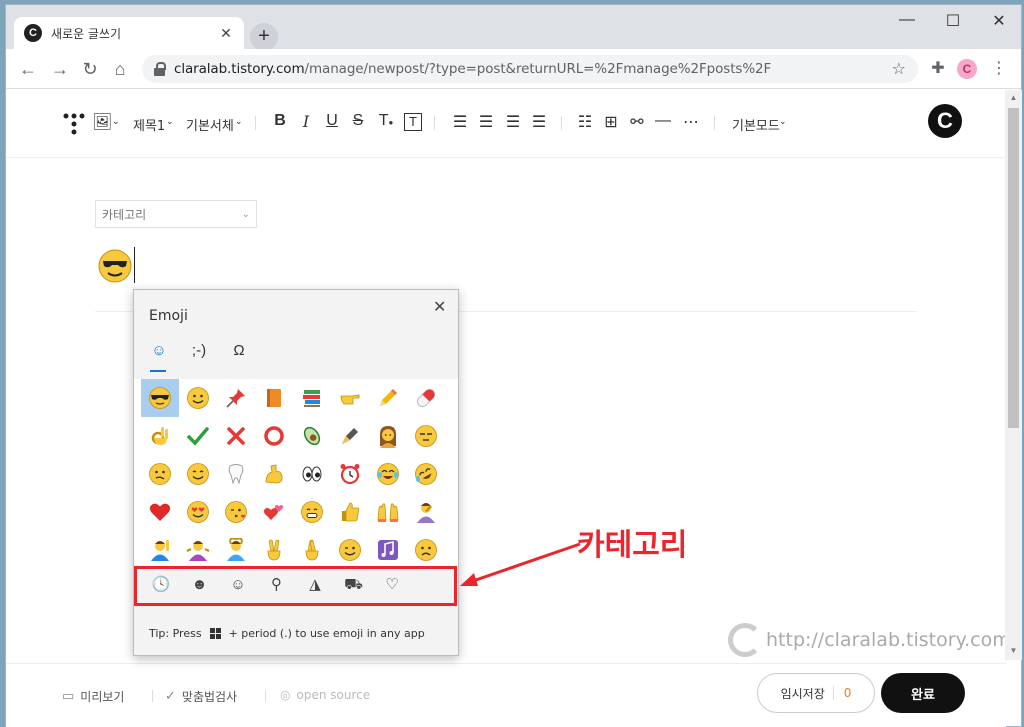 The height and width of the screenshot is (727, 1024). I want to click on emoji-raising-hands, so click(388, 512).